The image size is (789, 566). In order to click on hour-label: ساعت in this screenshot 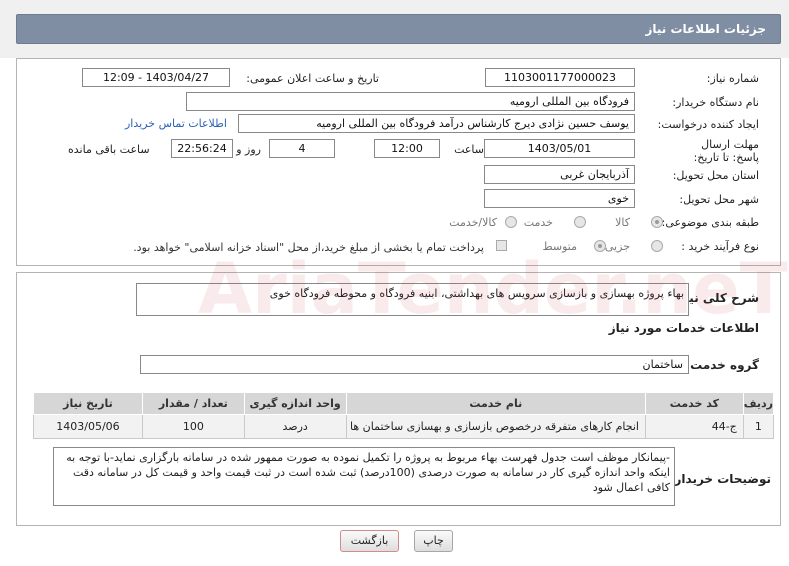, I will do `click(469, 149)`.